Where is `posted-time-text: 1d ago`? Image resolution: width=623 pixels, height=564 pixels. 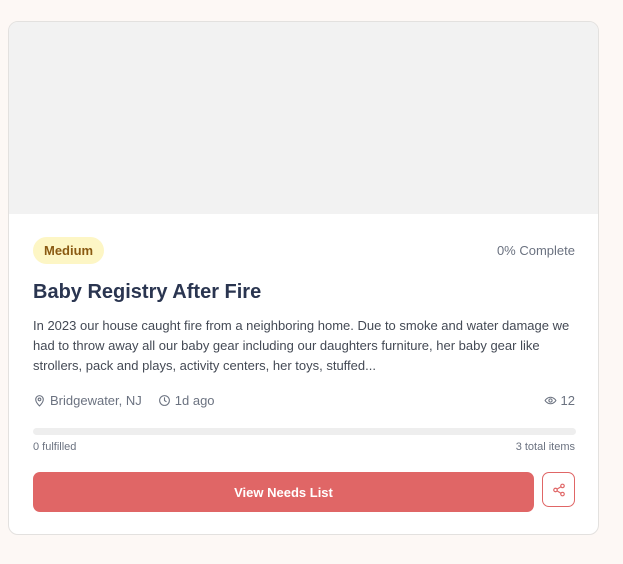
posted-time-text: 1d ago is located at coordinates (194, 400).